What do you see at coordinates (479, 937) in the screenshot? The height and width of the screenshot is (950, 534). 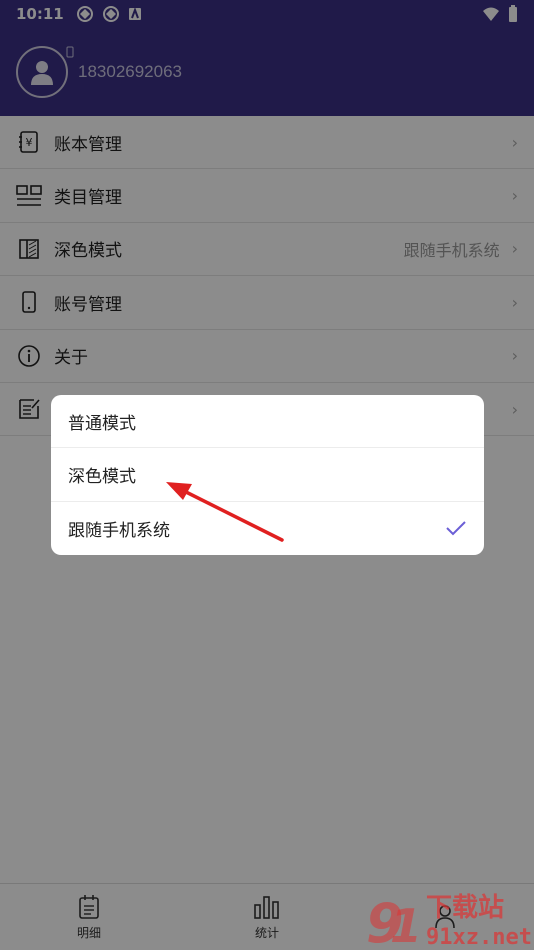 I see `watermark-text-bottom: 91xz.net` at bounding box center [479, 937].